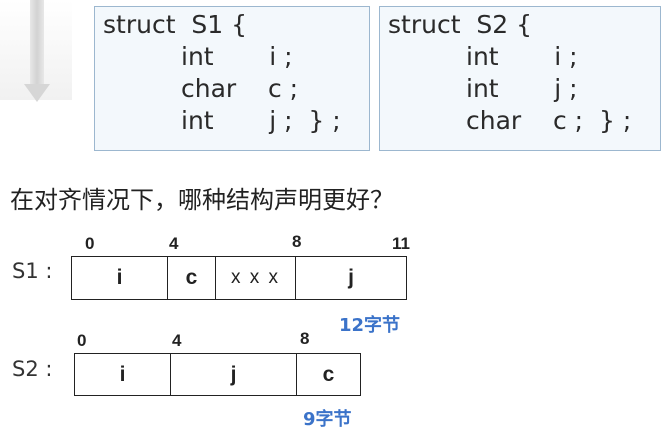 This screenshot has width=670, height=431. Describe the element at coordinates (370, 325) in the screenshot. I see `s1-size-note: 12字节` at that location.